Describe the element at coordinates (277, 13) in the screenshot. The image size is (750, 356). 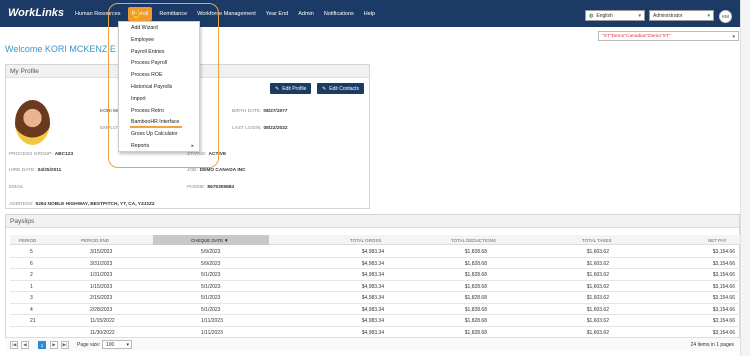
I see `nav-year-end: Year End` at that location.